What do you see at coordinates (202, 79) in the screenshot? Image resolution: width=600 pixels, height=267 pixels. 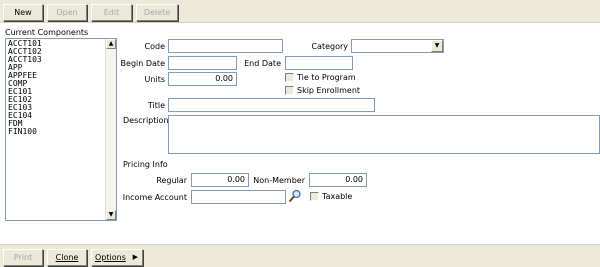 I see `units-field: 0.00` at bounding box center [202, 79].